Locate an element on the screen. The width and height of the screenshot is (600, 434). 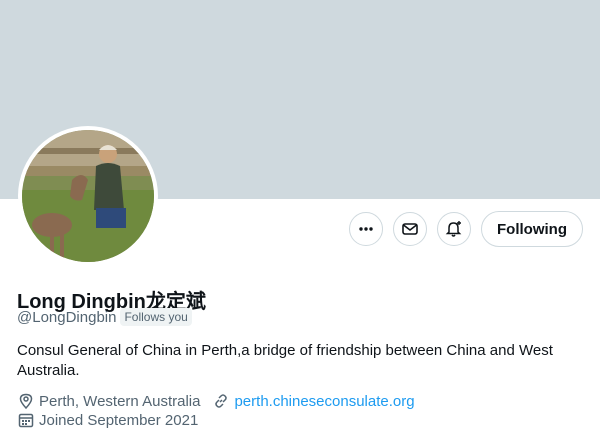
envelope-icon is located at coordinates (410, 229).